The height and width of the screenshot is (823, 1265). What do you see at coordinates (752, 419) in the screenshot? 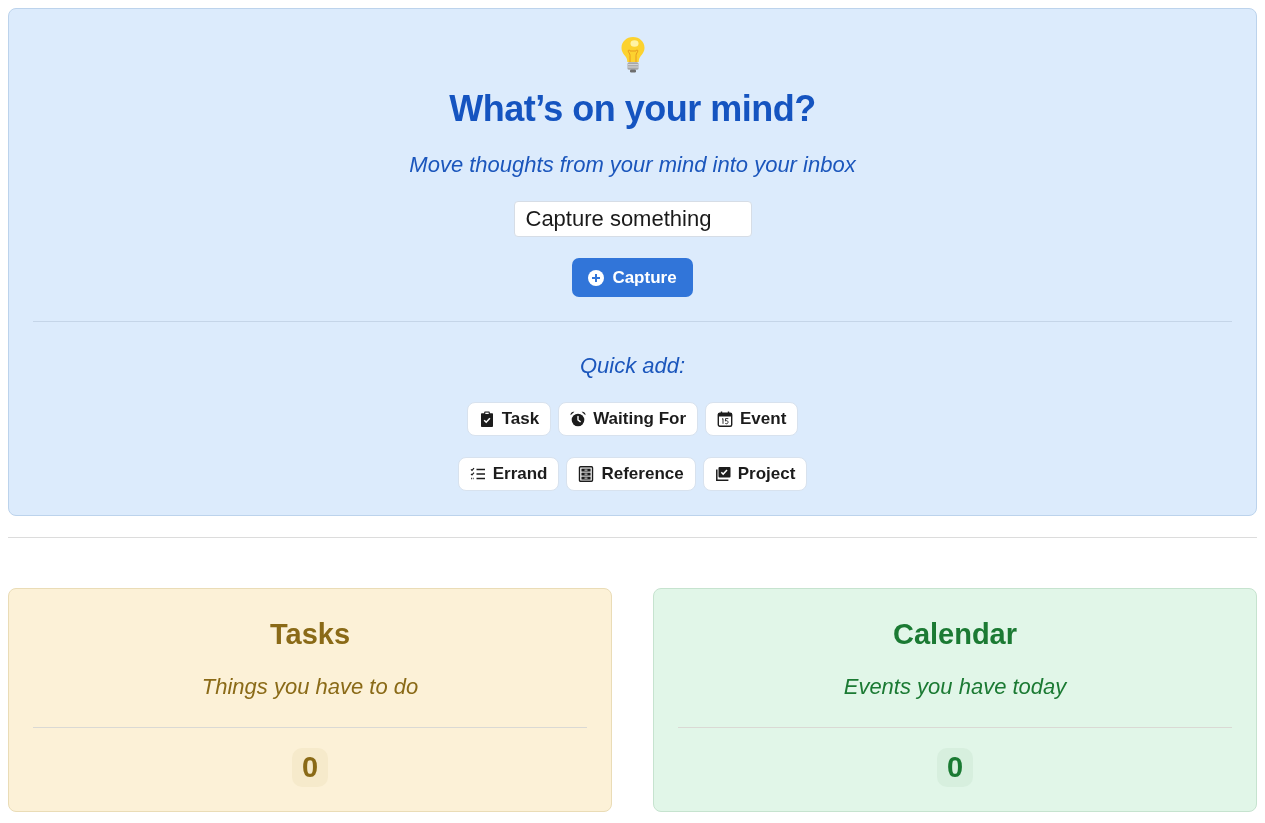
I see `quick-add-button: Event` at bounding box center [752, 419].